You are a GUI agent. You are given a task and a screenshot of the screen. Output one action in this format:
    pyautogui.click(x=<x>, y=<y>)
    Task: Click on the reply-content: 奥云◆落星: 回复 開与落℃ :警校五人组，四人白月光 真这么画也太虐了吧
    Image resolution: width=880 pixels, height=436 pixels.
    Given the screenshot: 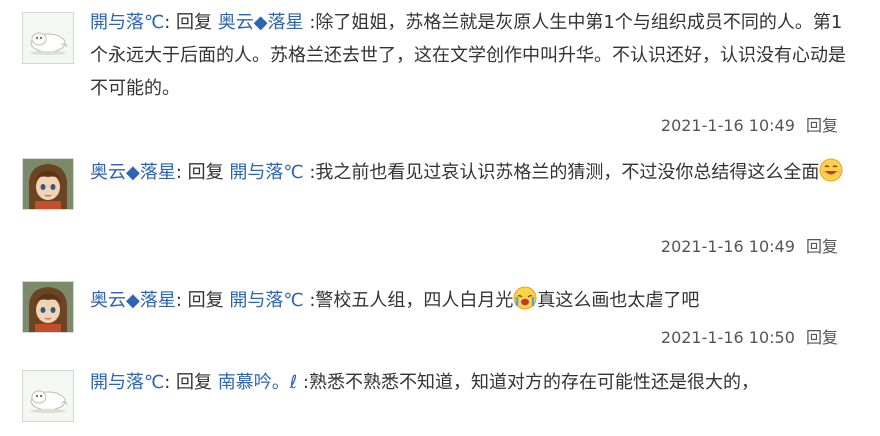 What is the action you would take?
    pyautogui.click(x=470, y=300)
    